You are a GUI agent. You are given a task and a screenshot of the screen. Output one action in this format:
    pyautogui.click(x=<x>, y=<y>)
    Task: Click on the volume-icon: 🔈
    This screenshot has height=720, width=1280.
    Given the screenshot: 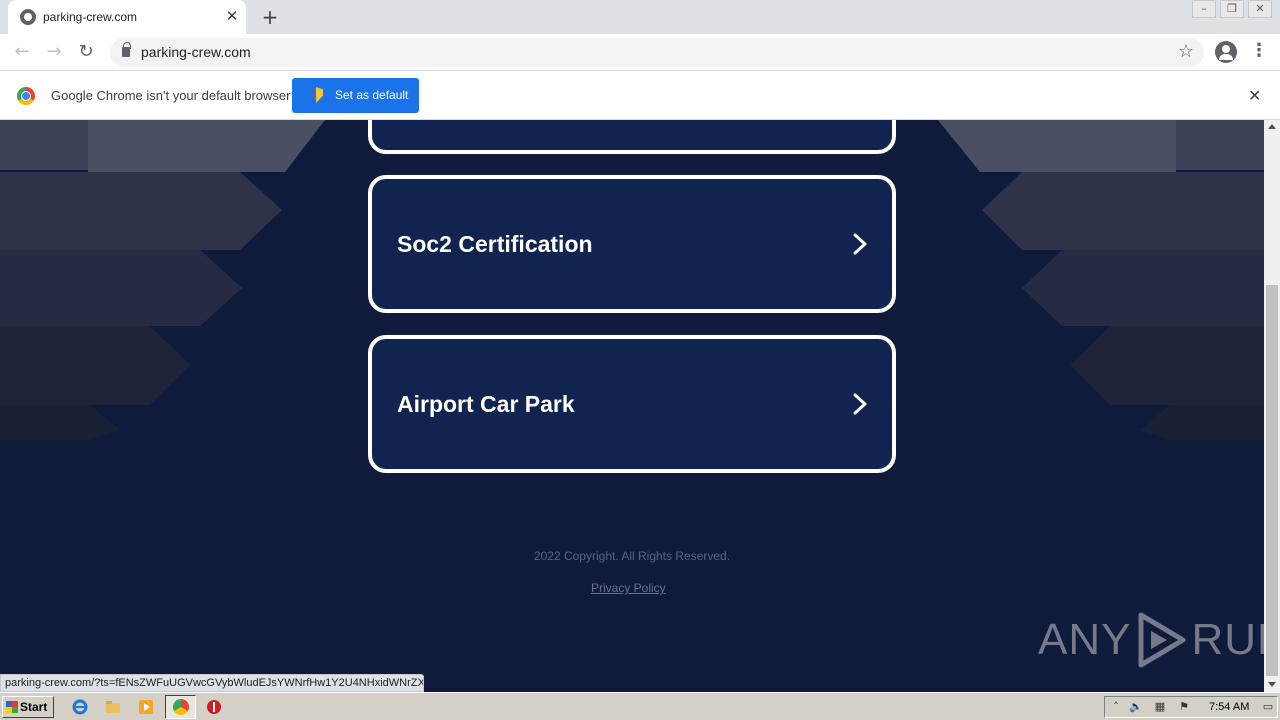 What is the action you would take?
    pyautogui.click(x=1136, y=707)
    